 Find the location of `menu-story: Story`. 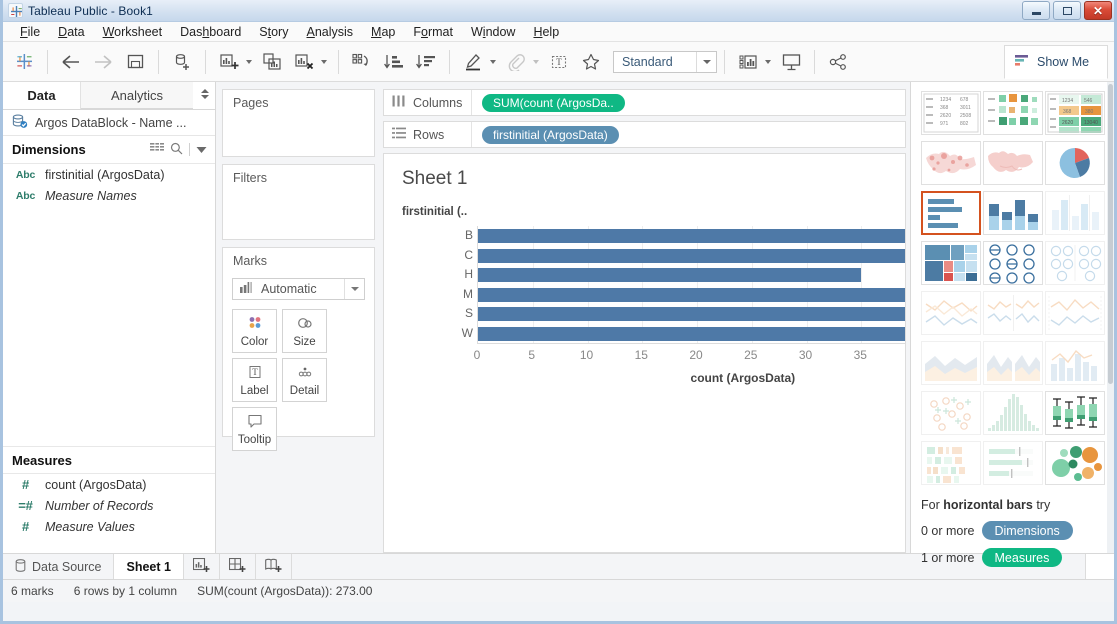

menu-story: Story is located at coordinates (273, 32).